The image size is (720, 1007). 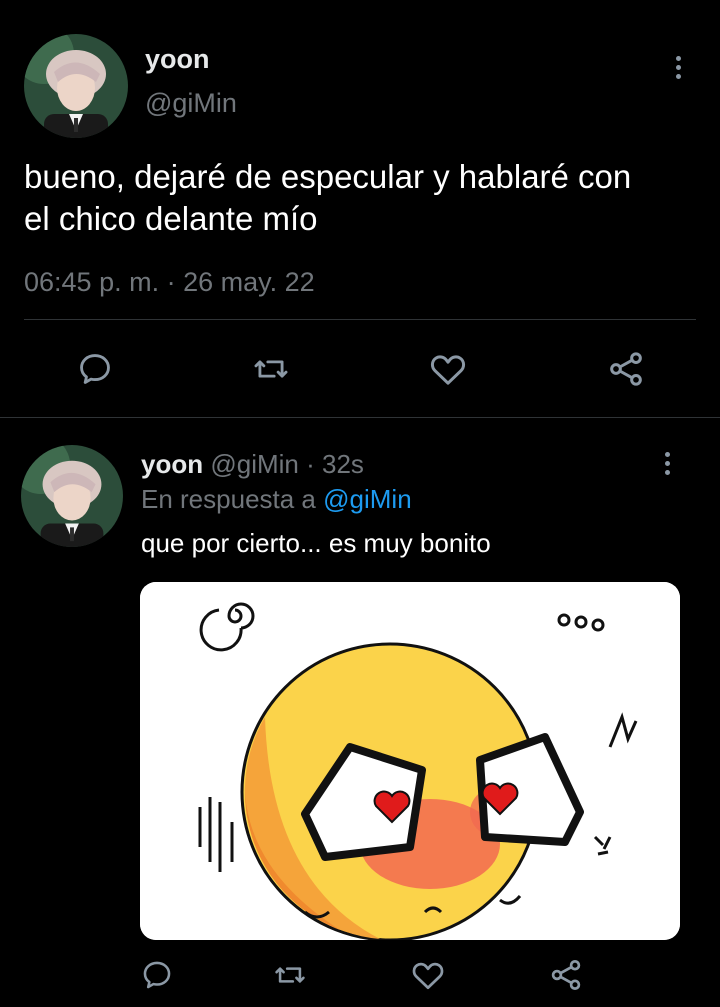 What do you see at coordinates (290, 975) in the screenshot?
I see `reply-retweet-icon` at bounding box center [290, 975].